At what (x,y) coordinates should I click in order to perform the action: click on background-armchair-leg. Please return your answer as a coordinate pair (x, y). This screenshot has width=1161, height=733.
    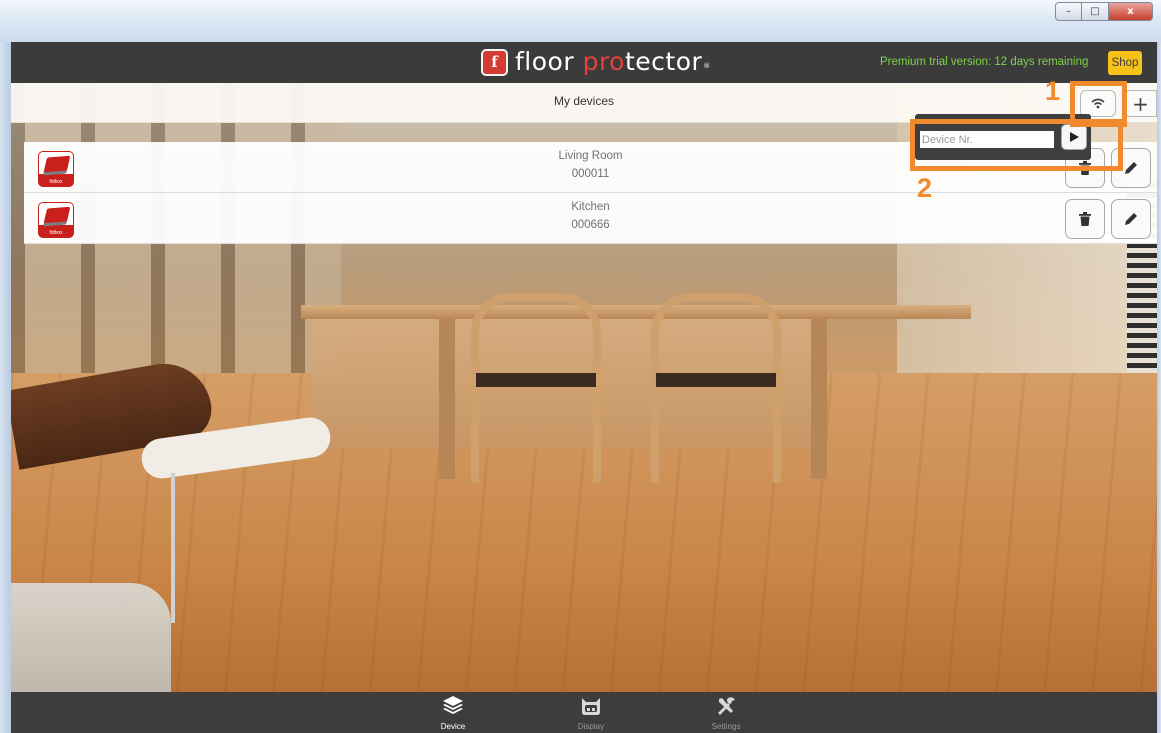
    Looking at the image, I should click on (173, 548).